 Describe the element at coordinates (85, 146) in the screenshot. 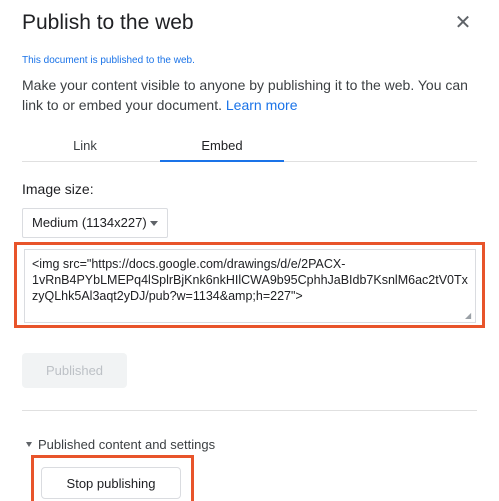

I see `tab-link: Link` at that location.